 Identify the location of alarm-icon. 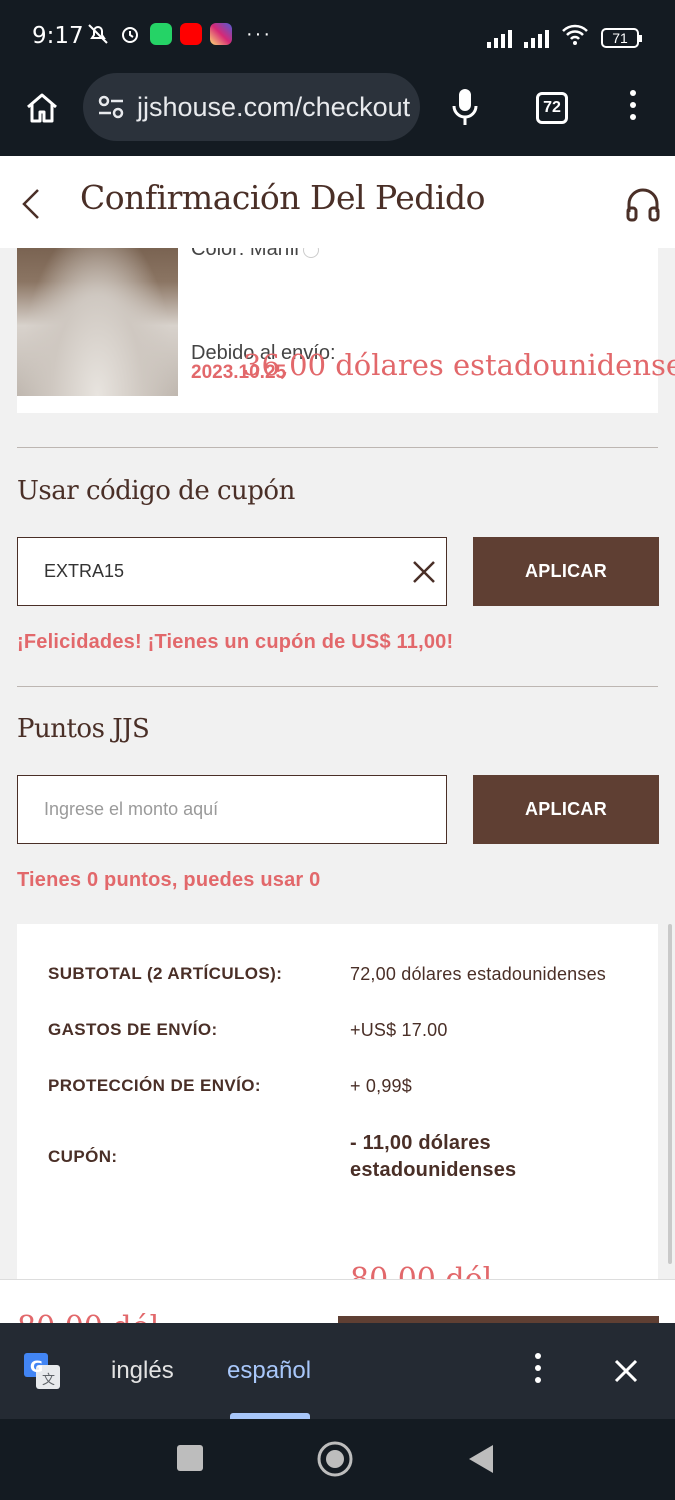
(130, 34).